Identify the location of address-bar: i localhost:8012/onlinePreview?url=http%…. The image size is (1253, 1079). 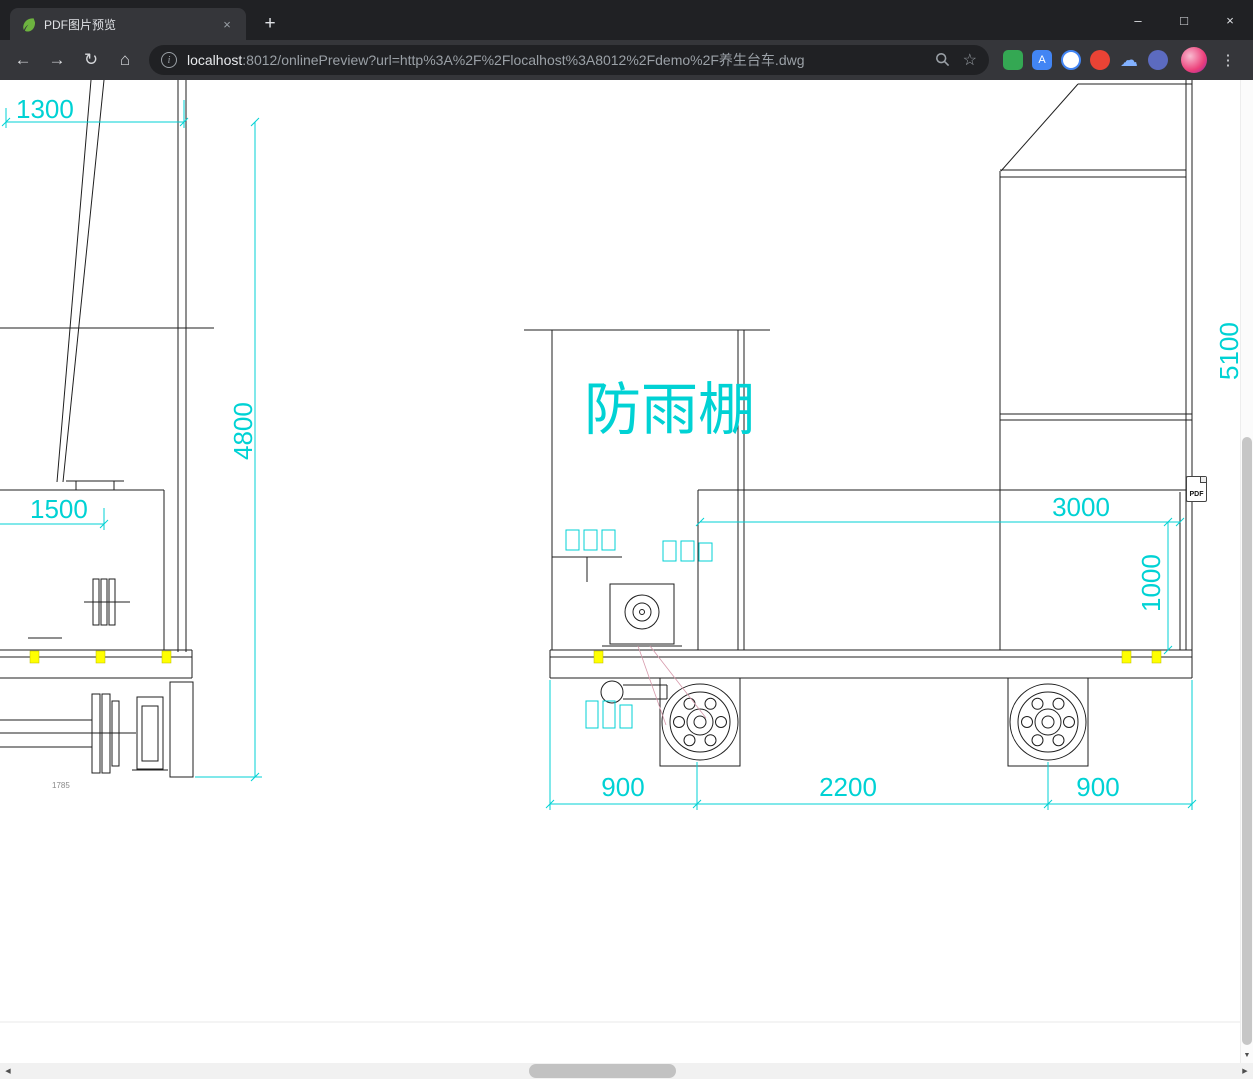
(569, 60).